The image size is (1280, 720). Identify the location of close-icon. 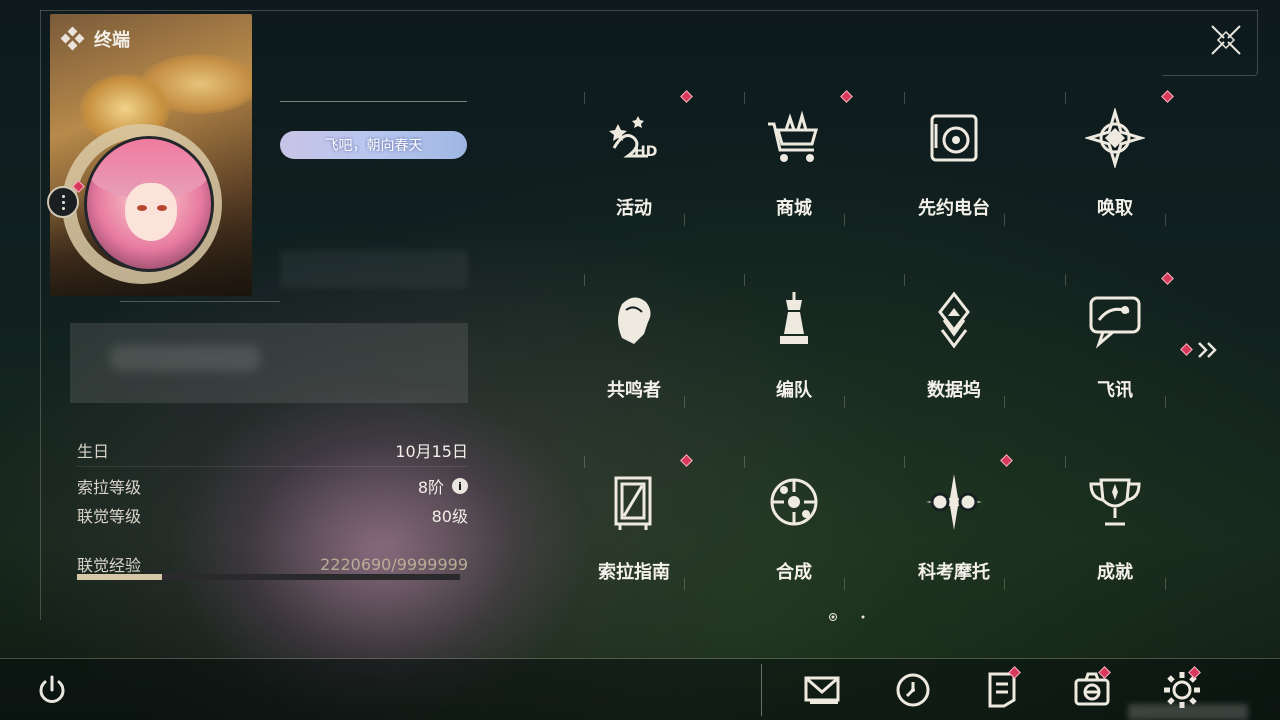
(1226, 40).